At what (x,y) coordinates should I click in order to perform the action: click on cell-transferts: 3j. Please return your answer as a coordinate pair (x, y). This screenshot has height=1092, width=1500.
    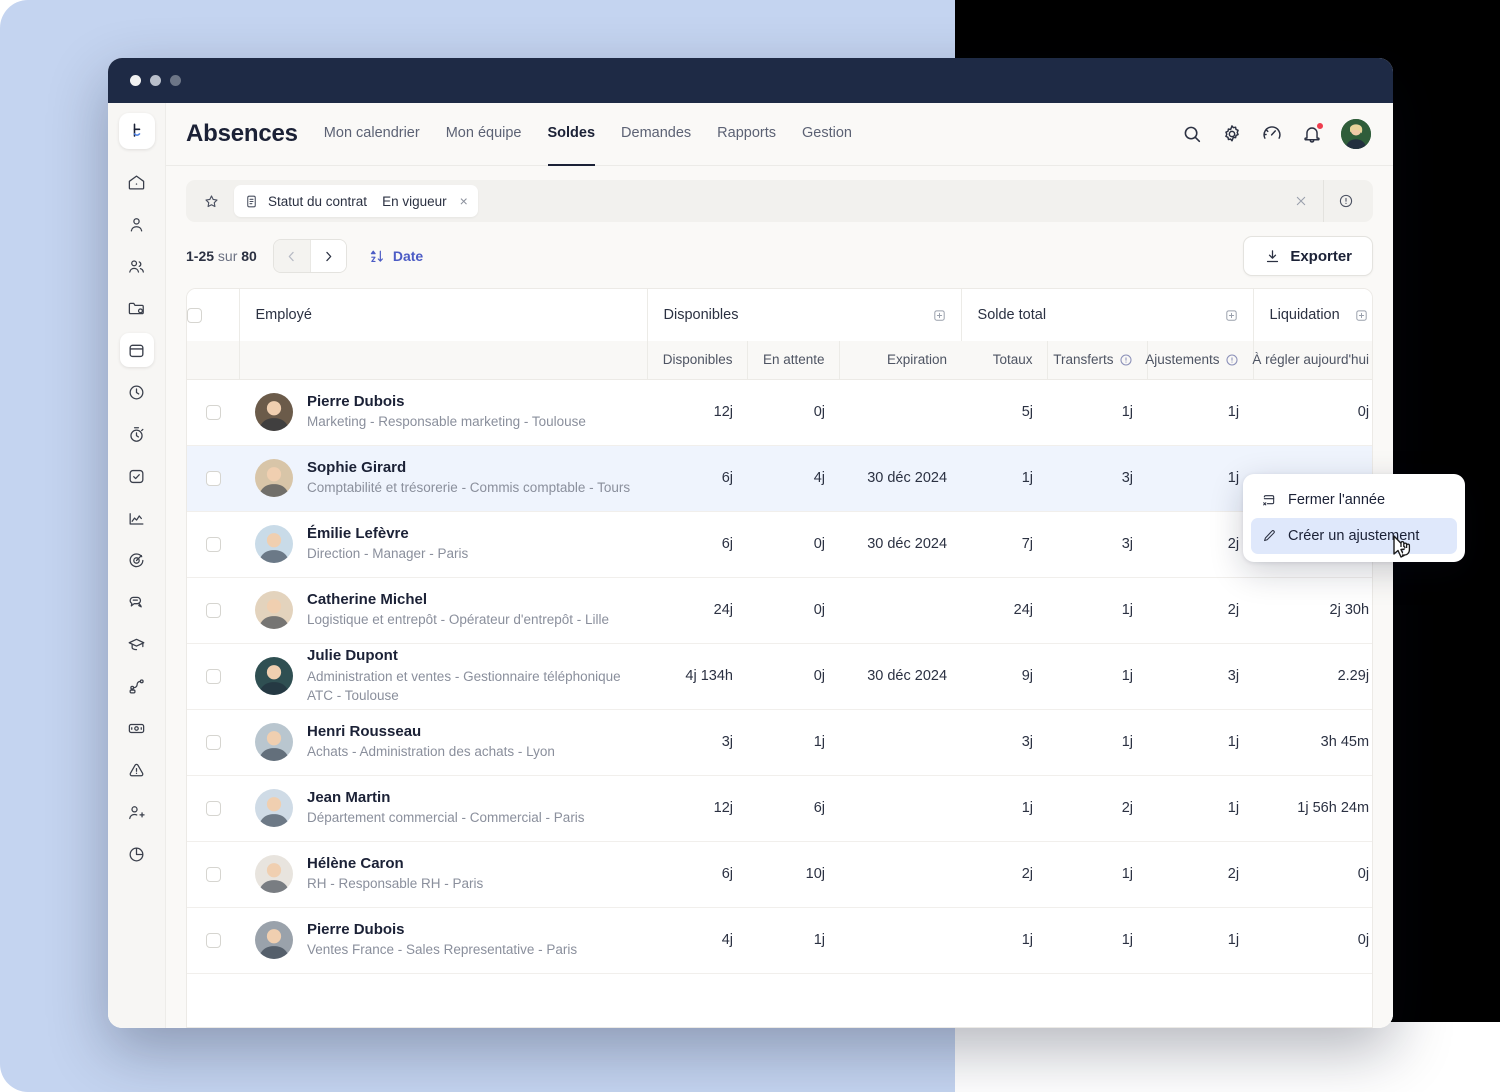
    Looking at the image, I should click on (1127, 544).